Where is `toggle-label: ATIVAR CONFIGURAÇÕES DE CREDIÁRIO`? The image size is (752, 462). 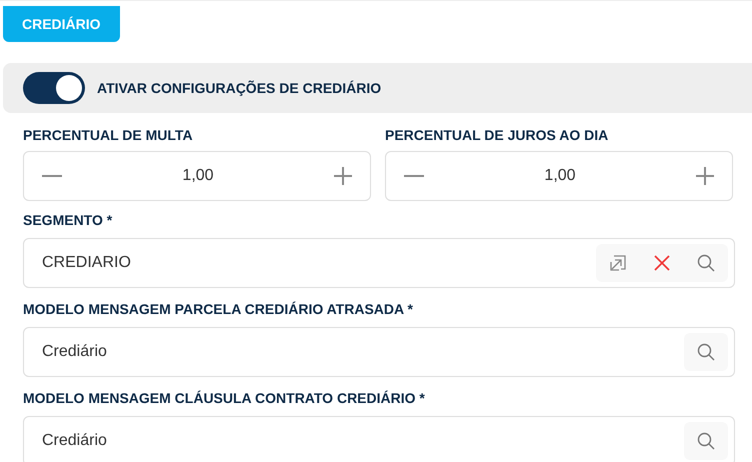
toggle-label: ATIVAR CONFIGURAÇÕES DE CREDIÁRIO is located at coordinates (239, 88).